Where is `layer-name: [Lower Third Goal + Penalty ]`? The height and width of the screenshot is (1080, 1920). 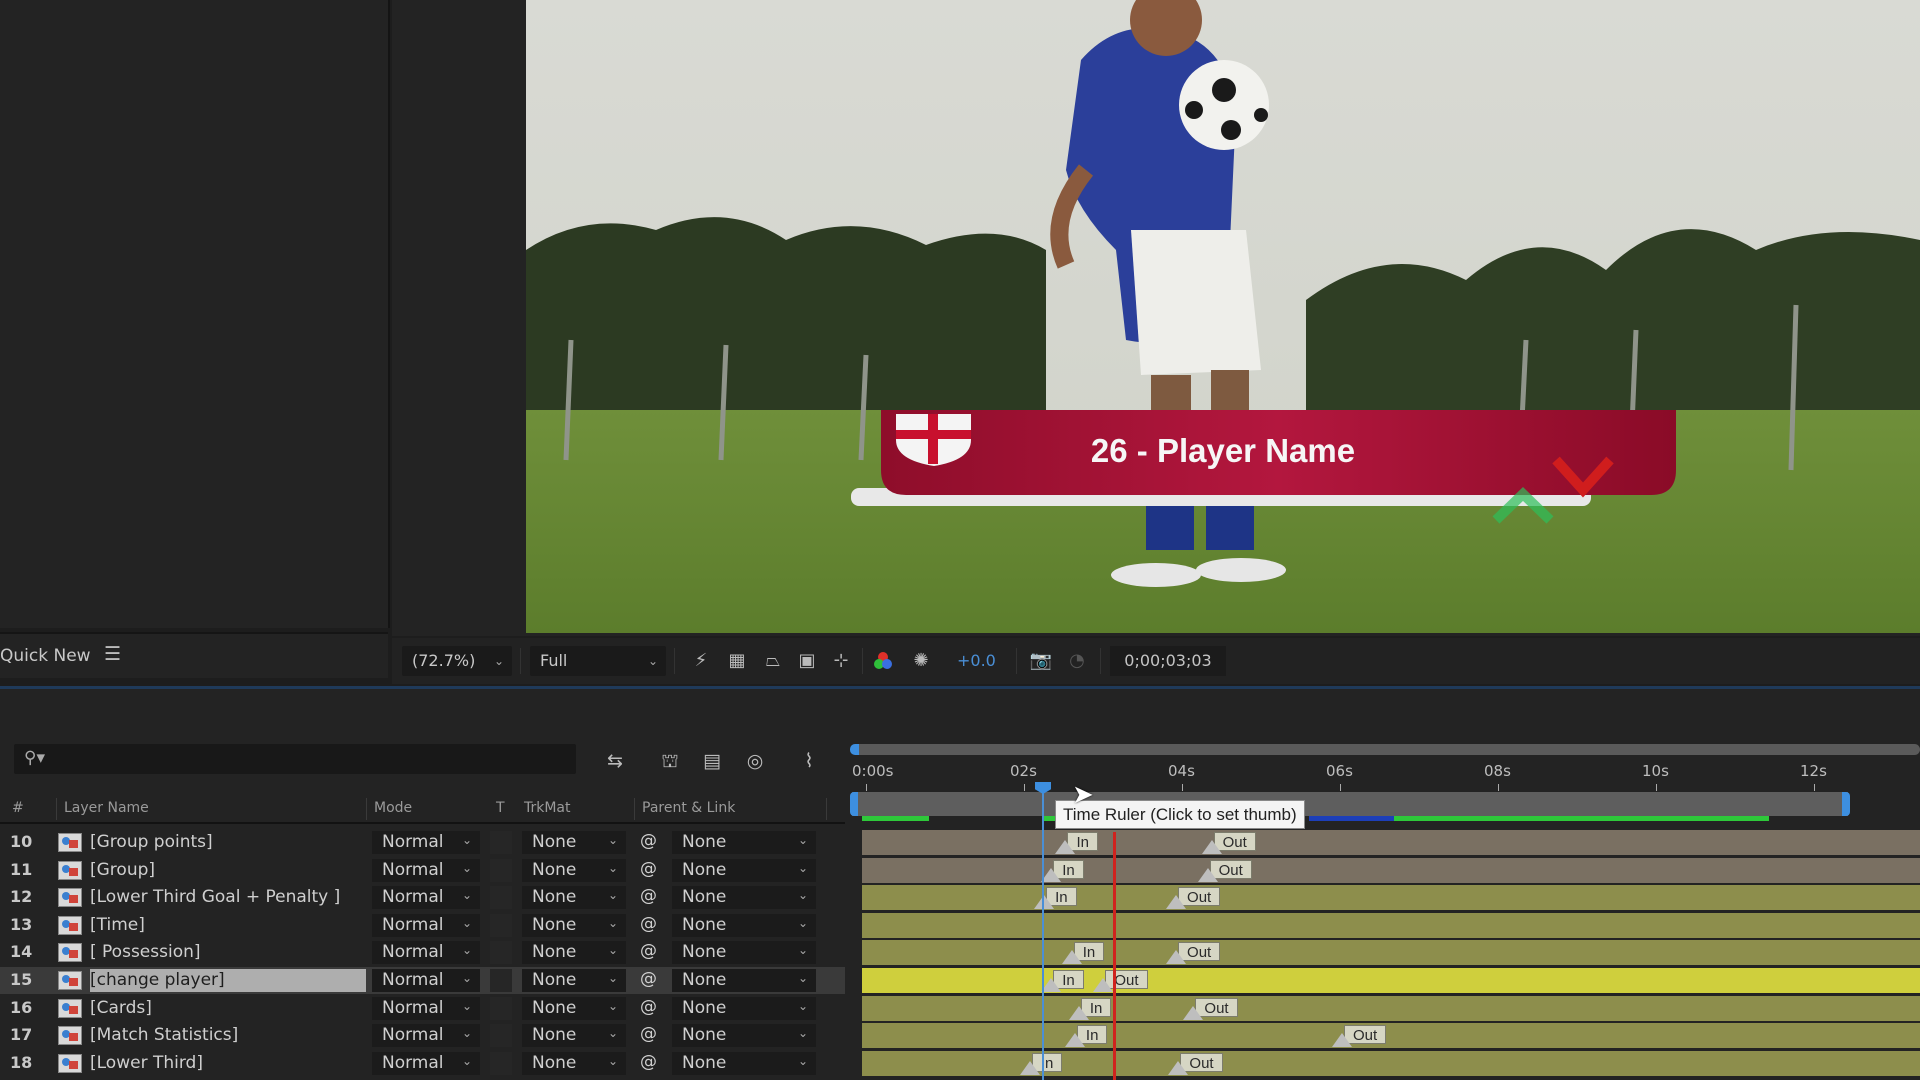
layer-name: [Lower Third Goal + Penalty ] is located at coordinates (218, 897).